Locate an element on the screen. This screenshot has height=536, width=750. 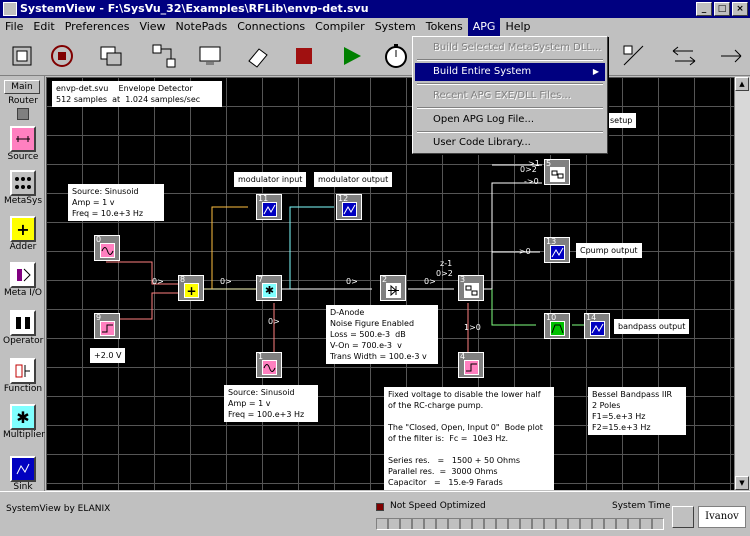
sidebar-item-metasys: MetaSys is located at coordinates (23, 188).